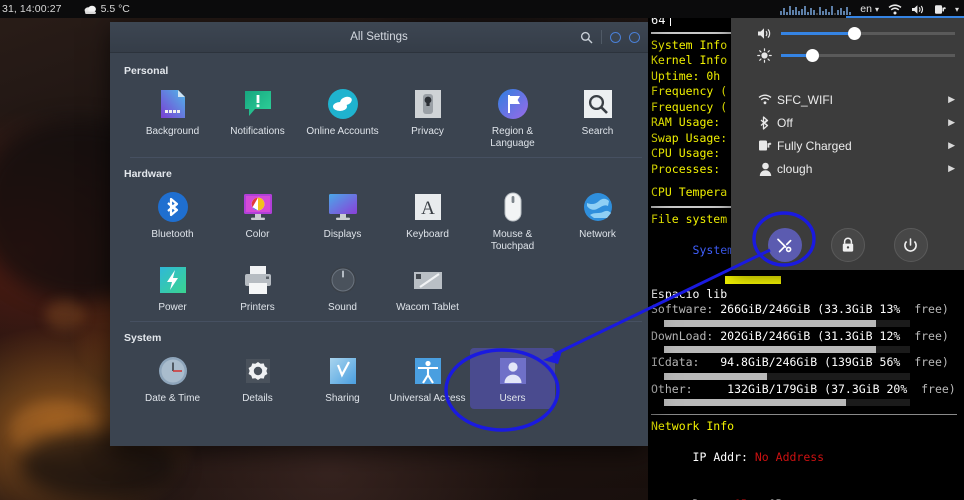  Describe the element at coordinates (847, 122) in the screenshot. I see `menu-item-bluetooth: Off ▶` at that location.